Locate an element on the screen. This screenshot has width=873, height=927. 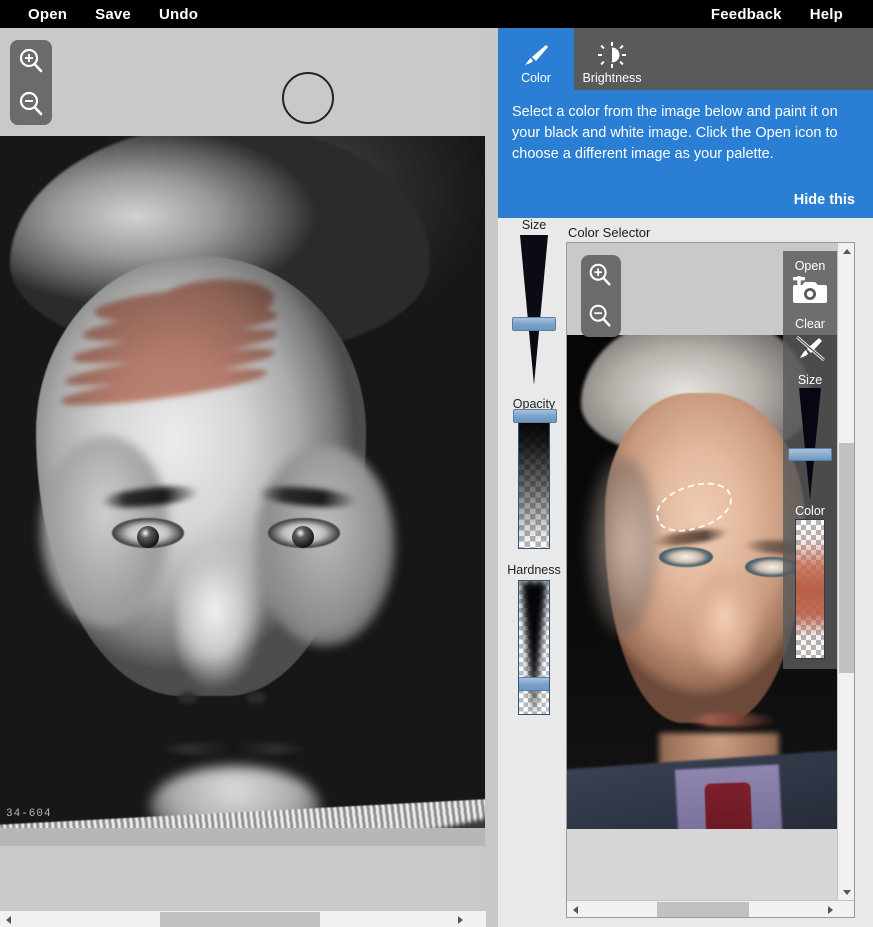
tab-color: Color is located at coordinates (536, 59).